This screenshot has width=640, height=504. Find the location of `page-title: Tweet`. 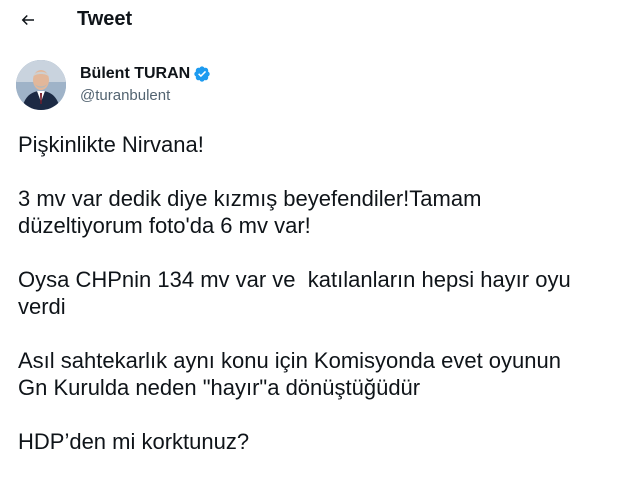

page-title: Tweet is located at coordinates (105, 19).